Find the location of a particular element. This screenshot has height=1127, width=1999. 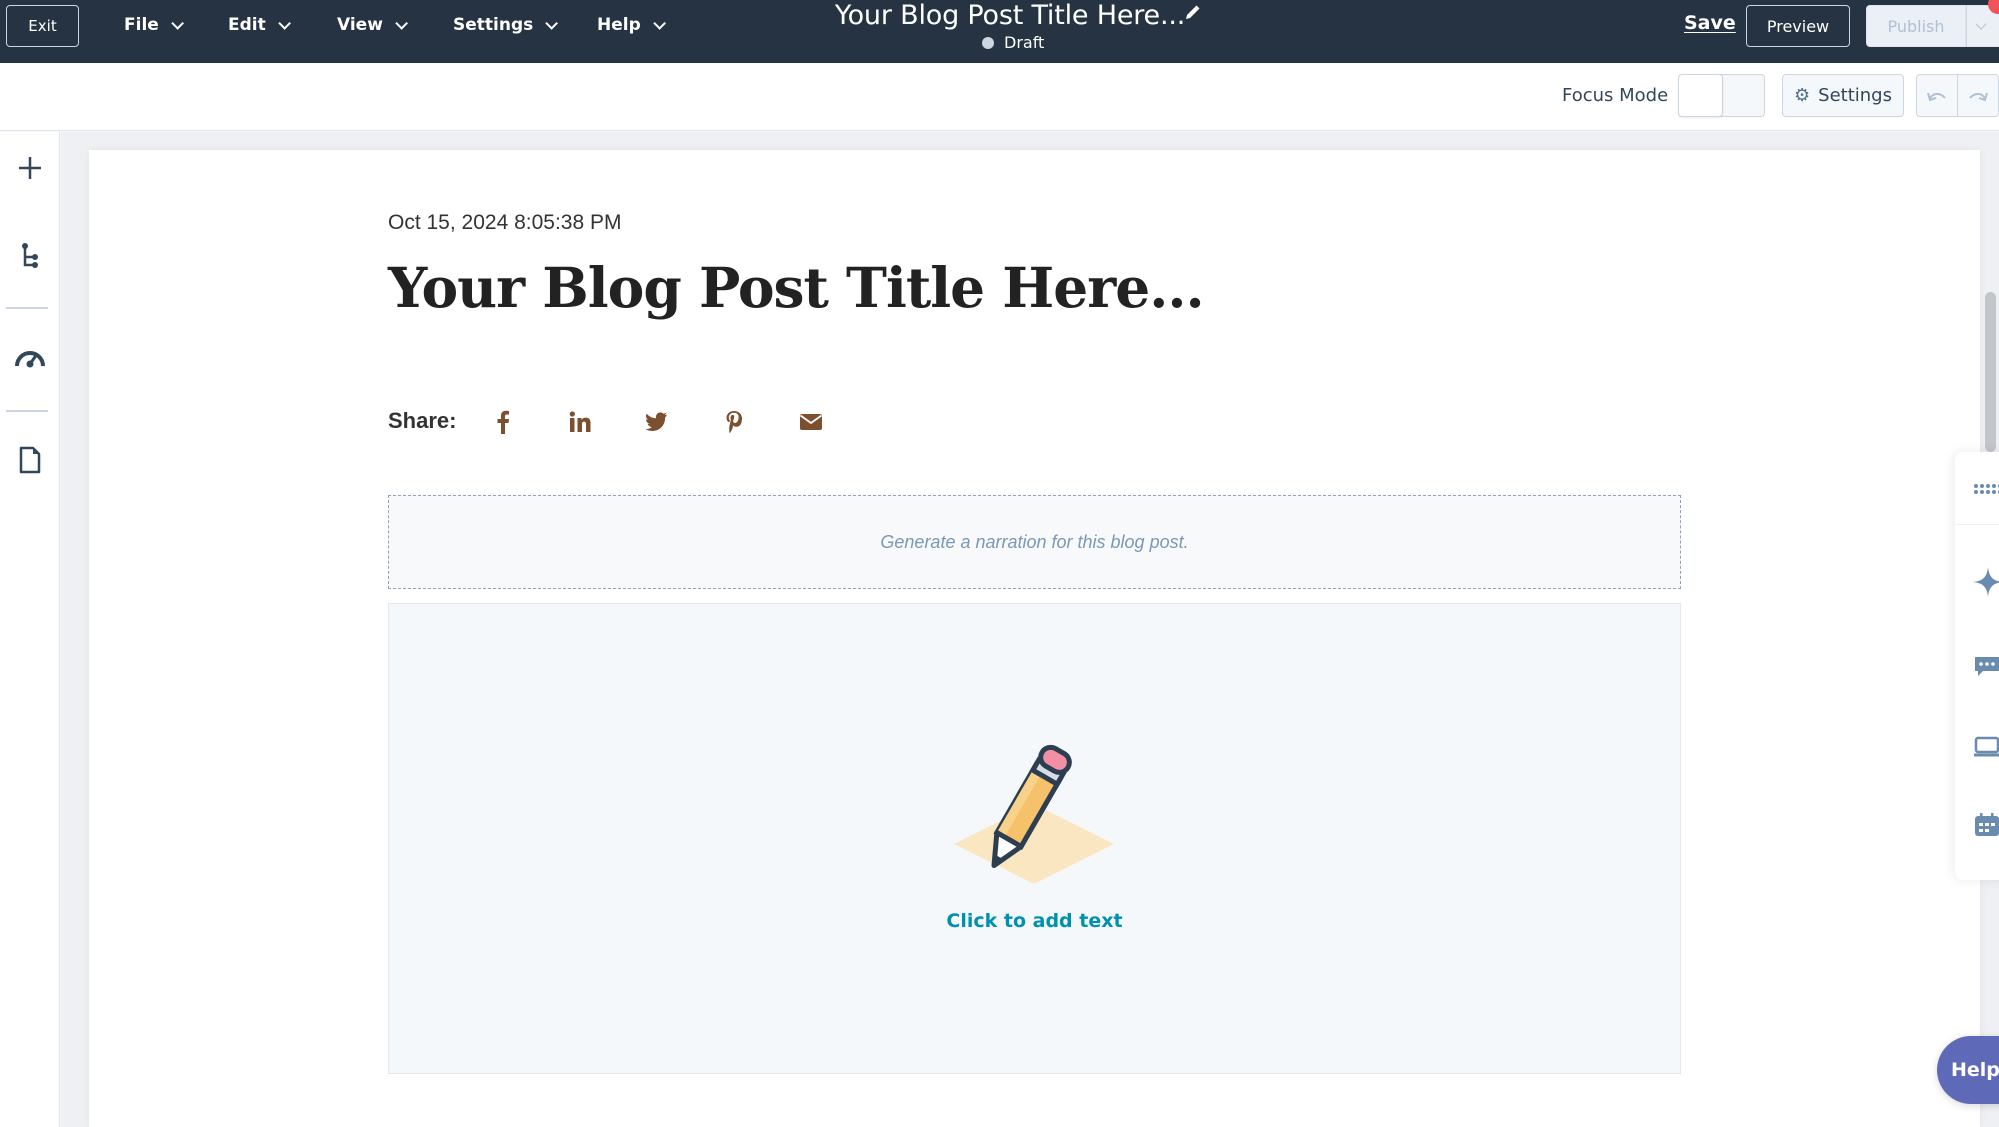

help-button: Help is located at coordinates (1968, 1070).